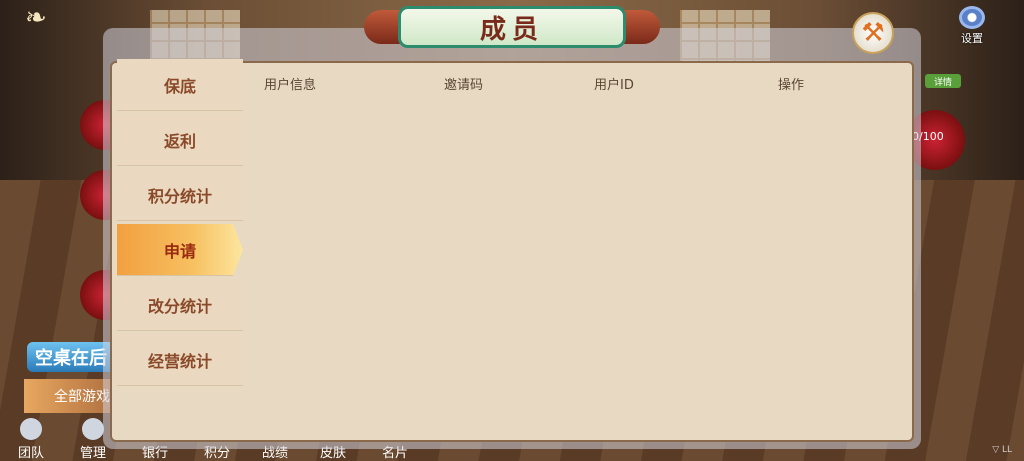  I want to click on hammer-icon: ⚒, so click(873, 33).